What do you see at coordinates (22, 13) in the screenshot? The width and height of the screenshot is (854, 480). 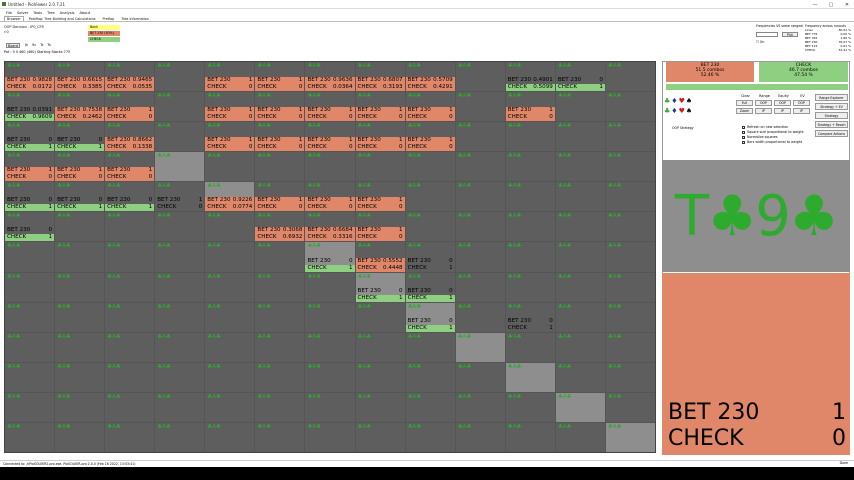 I see `menu-solver: Solver` at bounding box center [22, 13].